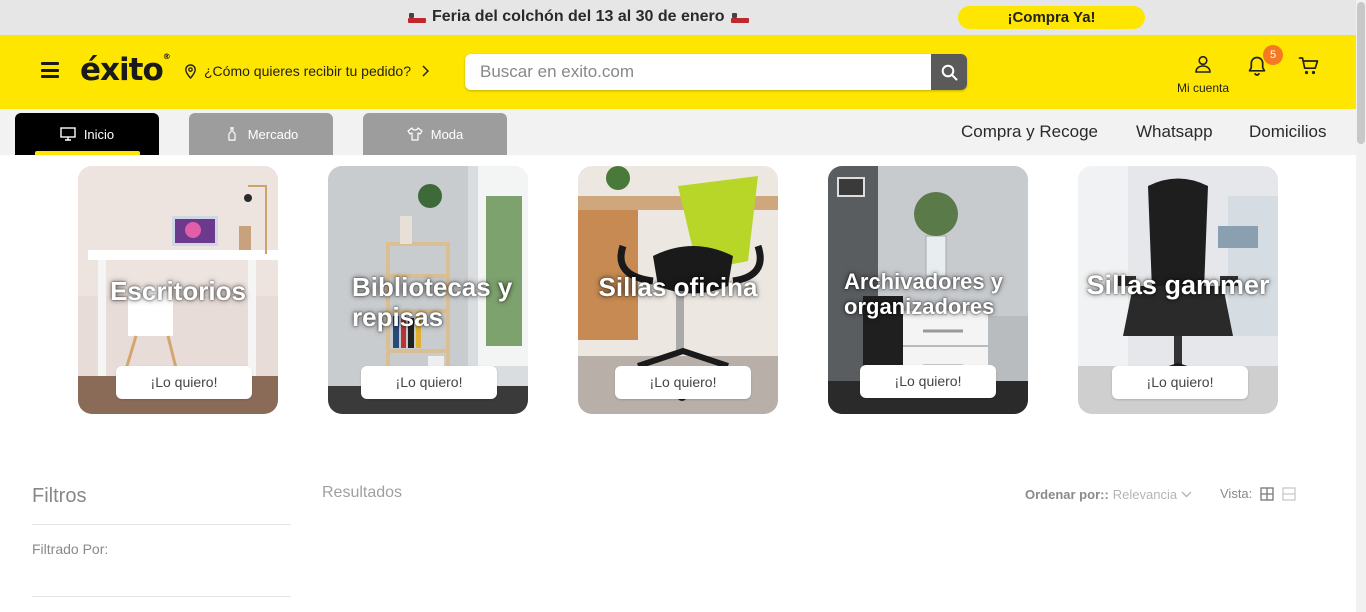 The height and width of the screenshot is (612, 1366). I want to click on delivery-prompt: ¿Cómo quieres recibir tu pedido?, so click(307, 71).